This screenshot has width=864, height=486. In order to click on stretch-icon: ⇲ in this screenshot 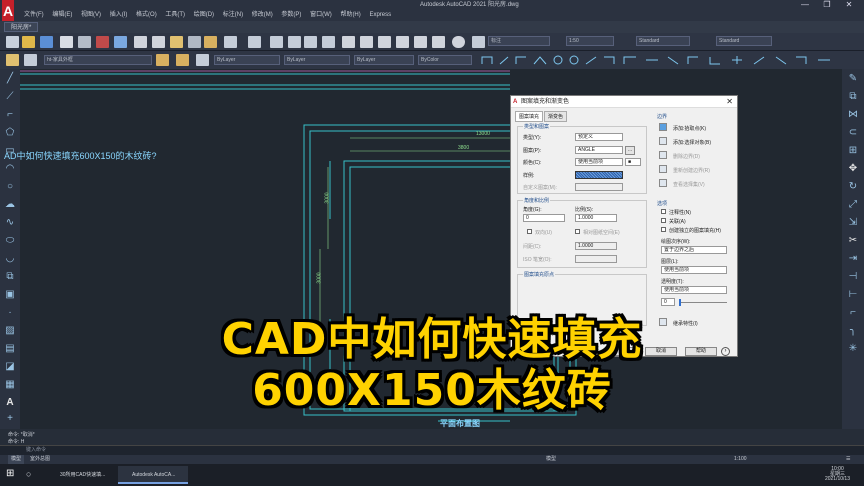, I will do `click(853, 223)`.